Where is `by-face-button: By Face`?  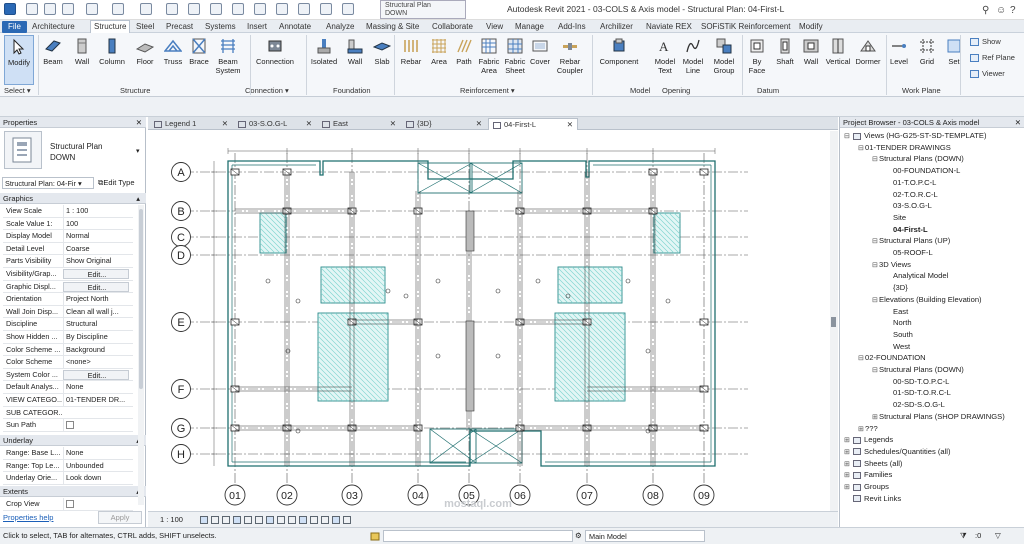 by-face-button: By Face is located at coordinates (757, 60).